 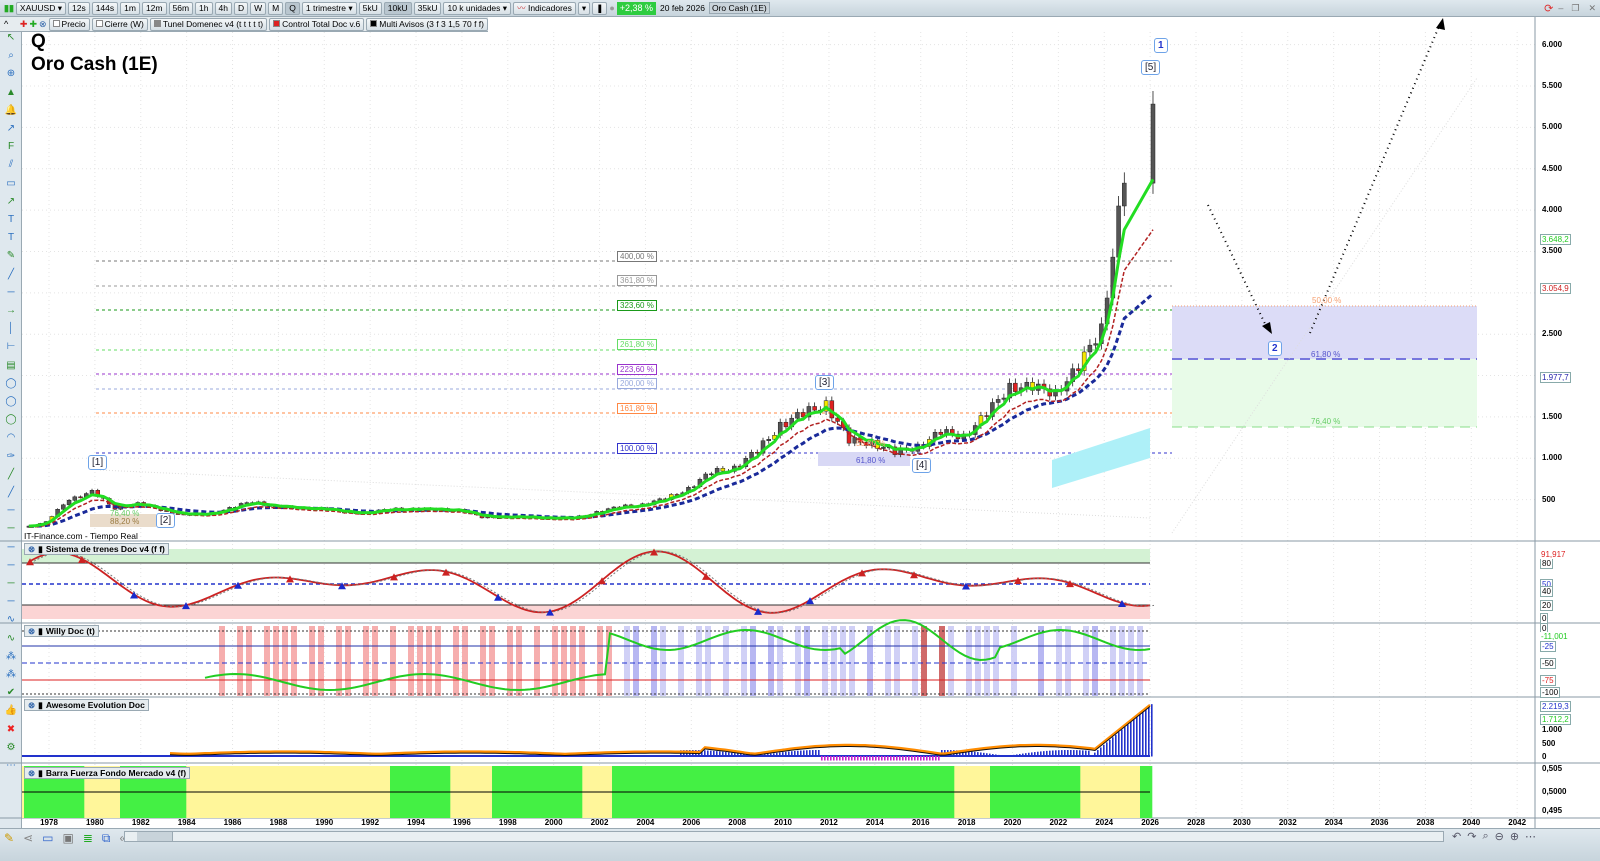 I want to click on draw-pencil-icon: ✎, so click(x=9, y=838).